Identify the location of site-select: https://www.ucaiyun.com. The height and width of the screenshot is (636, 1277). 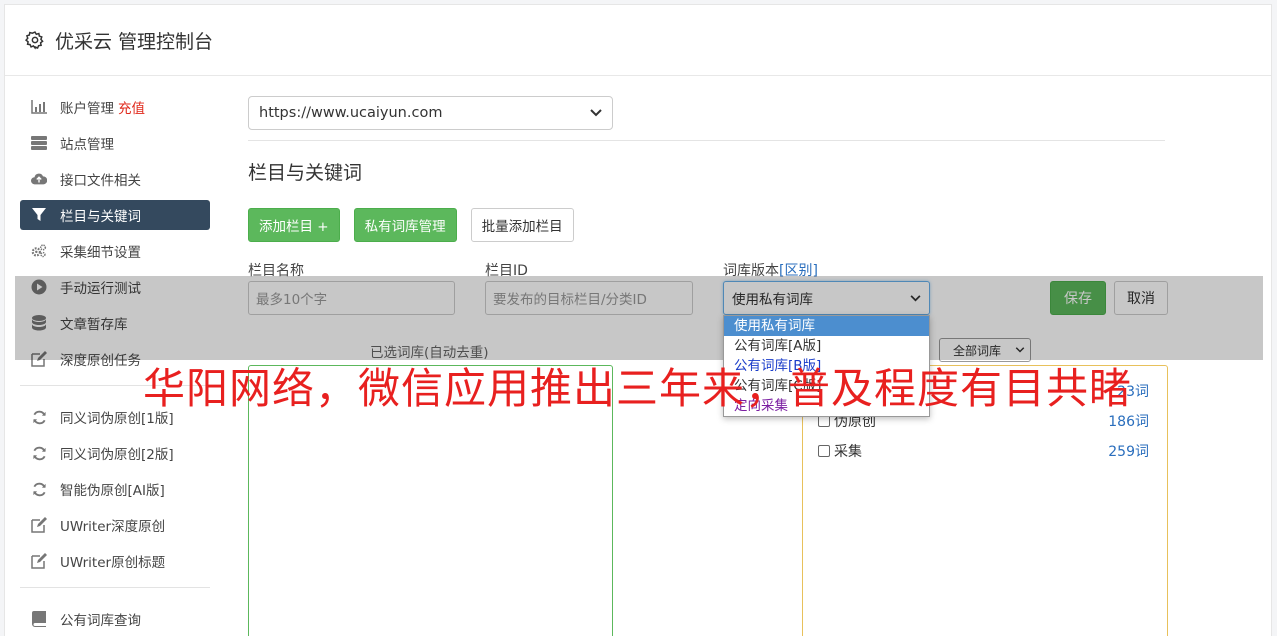
(430, 113).